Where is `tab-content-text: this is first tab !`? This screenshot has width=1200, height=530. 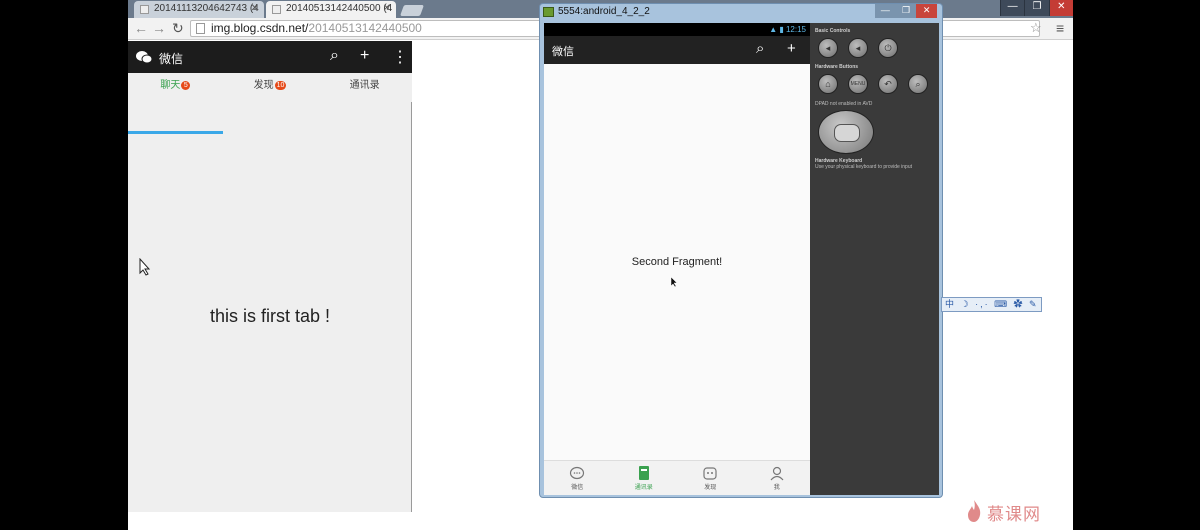
tab-content-text: this is first tab ! is located at coordinates (270, 316).